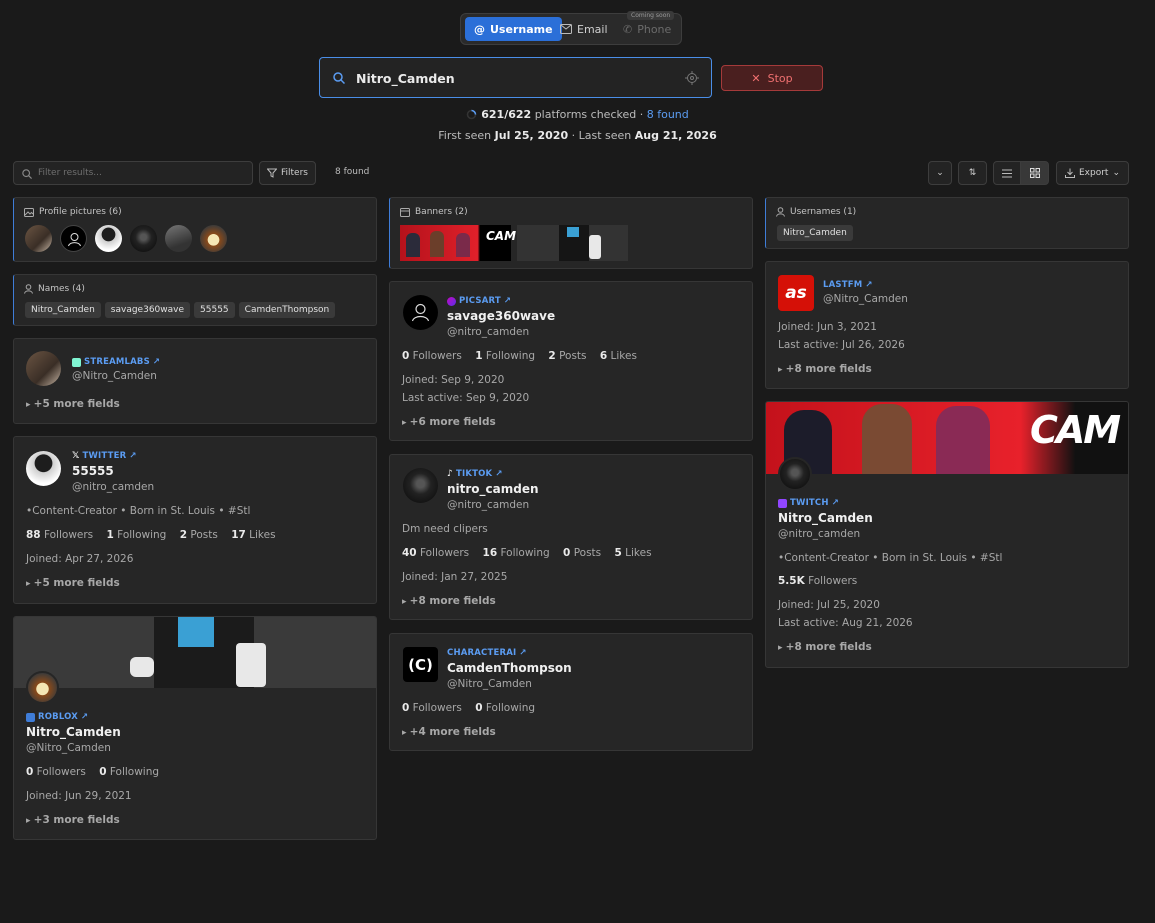 Image resolution: width=1155 pixels, height=923 pixels. Describe the element at coordinates (848, 285) in the screenshot. I see `platform-label: LASTFM ↗` at that location.